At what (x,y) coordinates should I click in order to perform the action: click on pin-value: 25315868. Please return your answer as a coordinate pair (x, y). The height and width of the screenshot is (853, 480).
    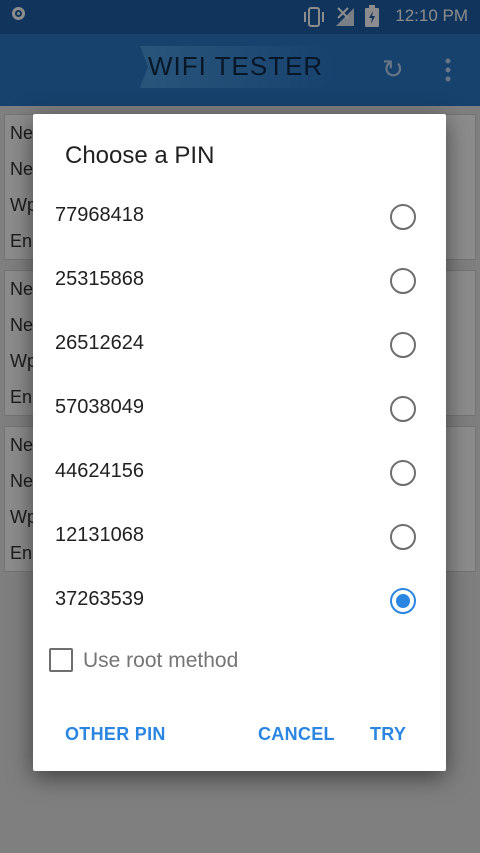
    Looking at the image, I should click on (99, 279).